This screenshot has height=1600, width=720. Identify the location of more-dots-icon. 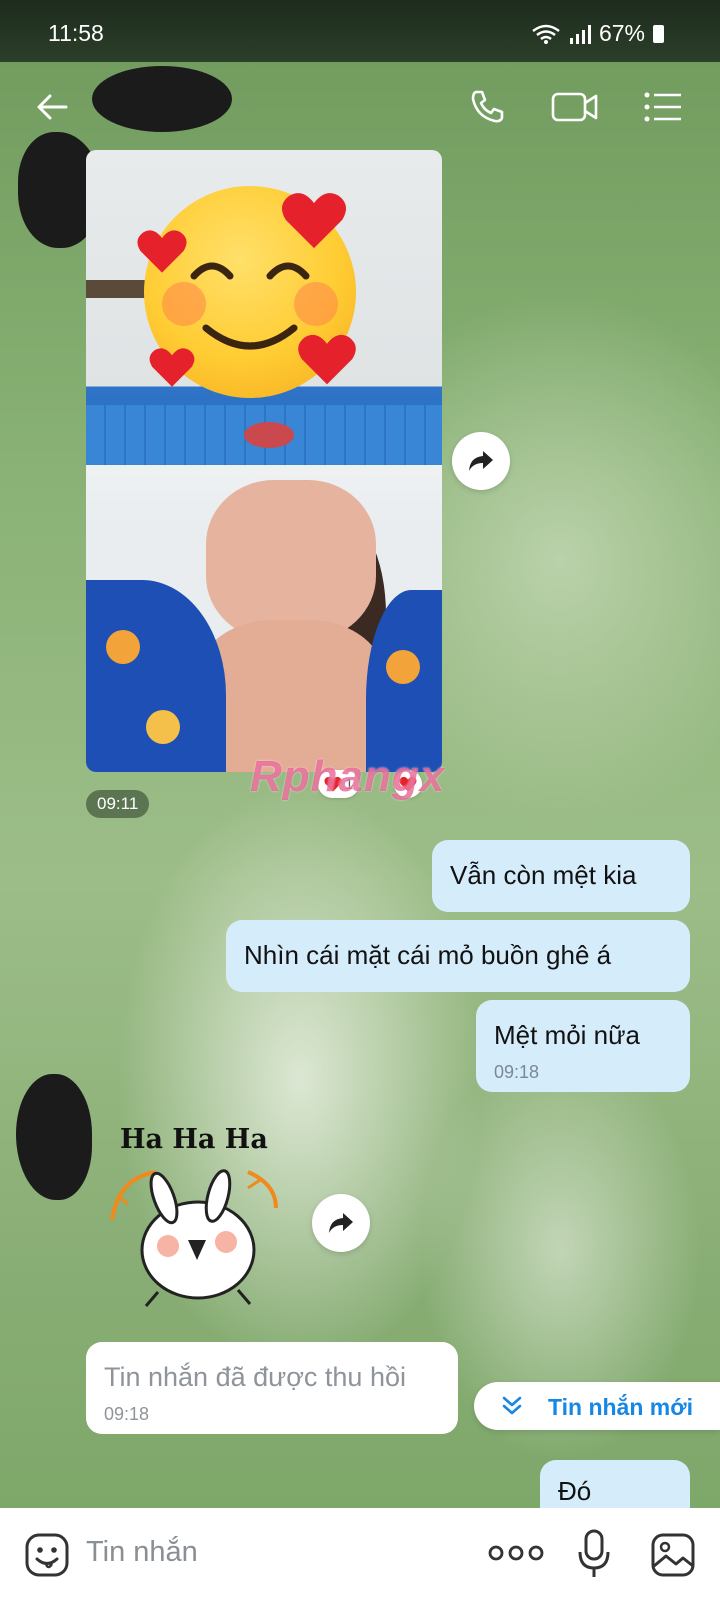
(516, 1553).